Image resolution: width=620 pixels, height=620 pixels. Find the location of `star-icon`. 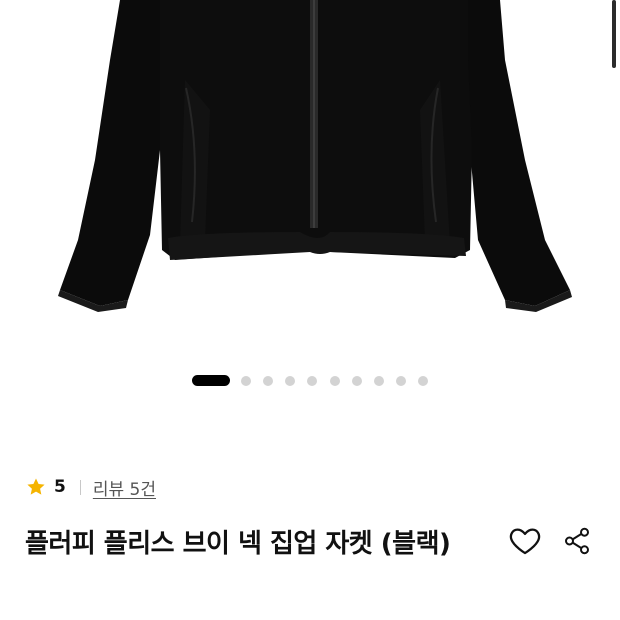

star-icon is located at coordinates (36, 487).